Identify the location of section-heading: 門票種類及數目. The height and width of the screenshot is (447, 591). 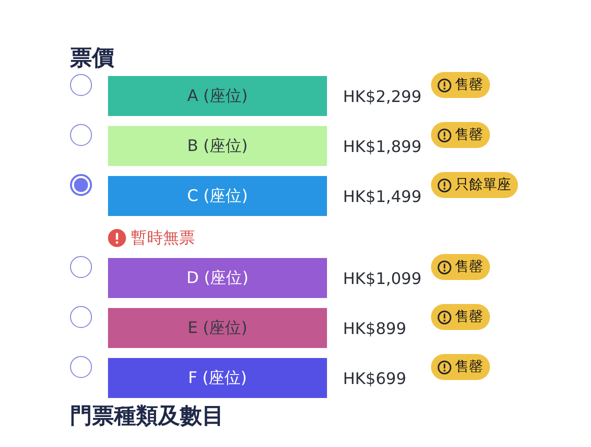
(147, 417).